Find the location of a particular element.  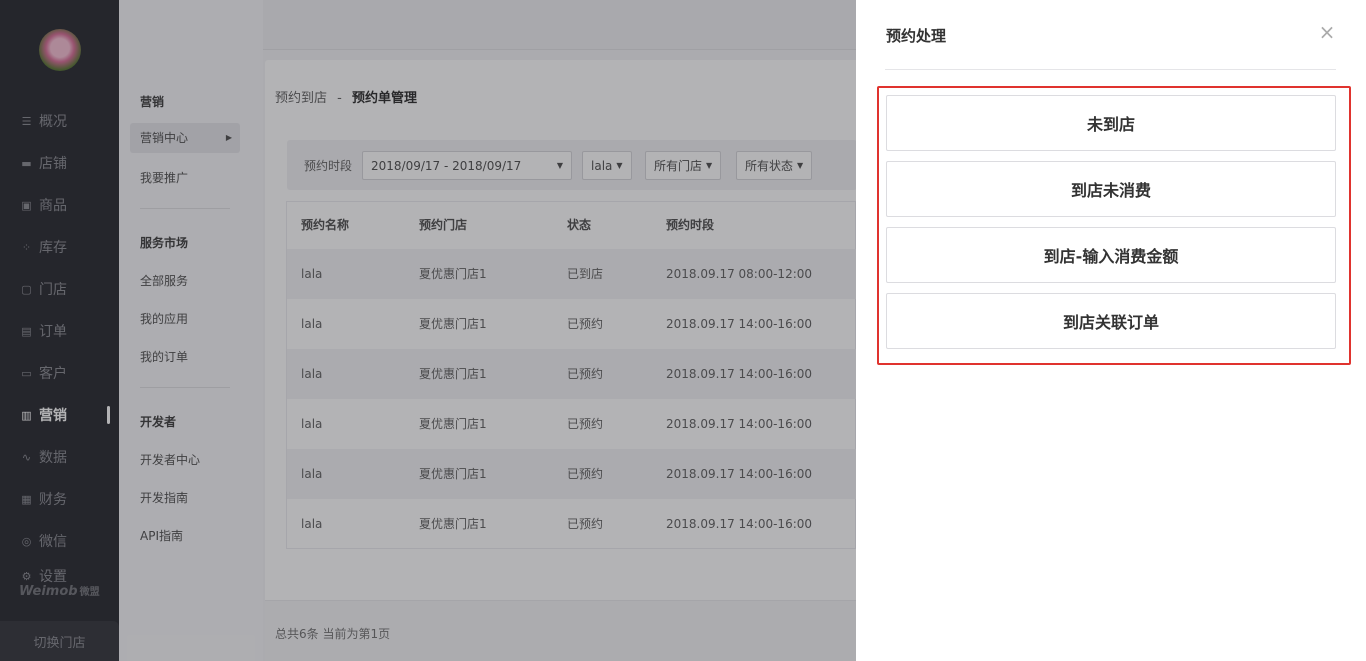

close-icon: × is located at coordinates (1327, 32).